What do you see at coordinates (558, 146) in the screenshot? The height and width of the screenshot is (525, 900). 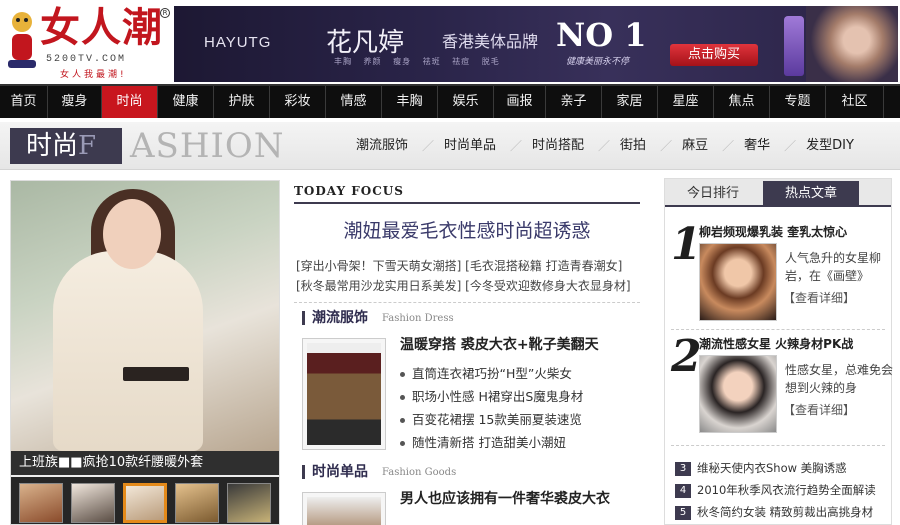 I see `subnav-item: 时尚搭配` at bounding box center [558, 146].